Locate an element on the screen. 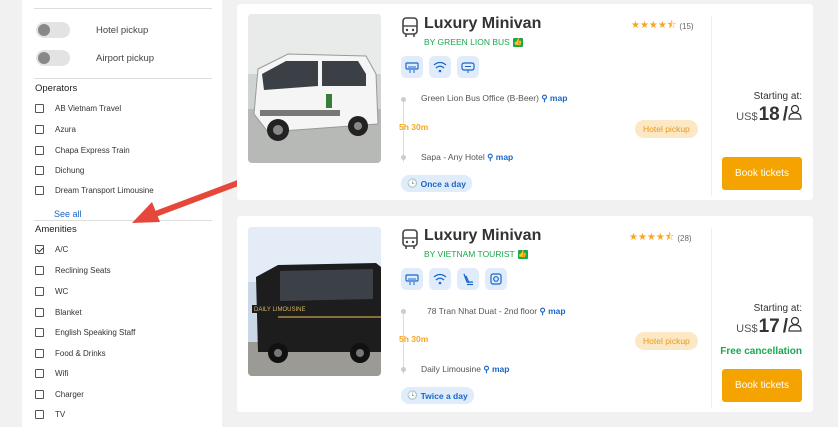  operator-option: AB Vietnam Travel is located at coordinates (78, 108).